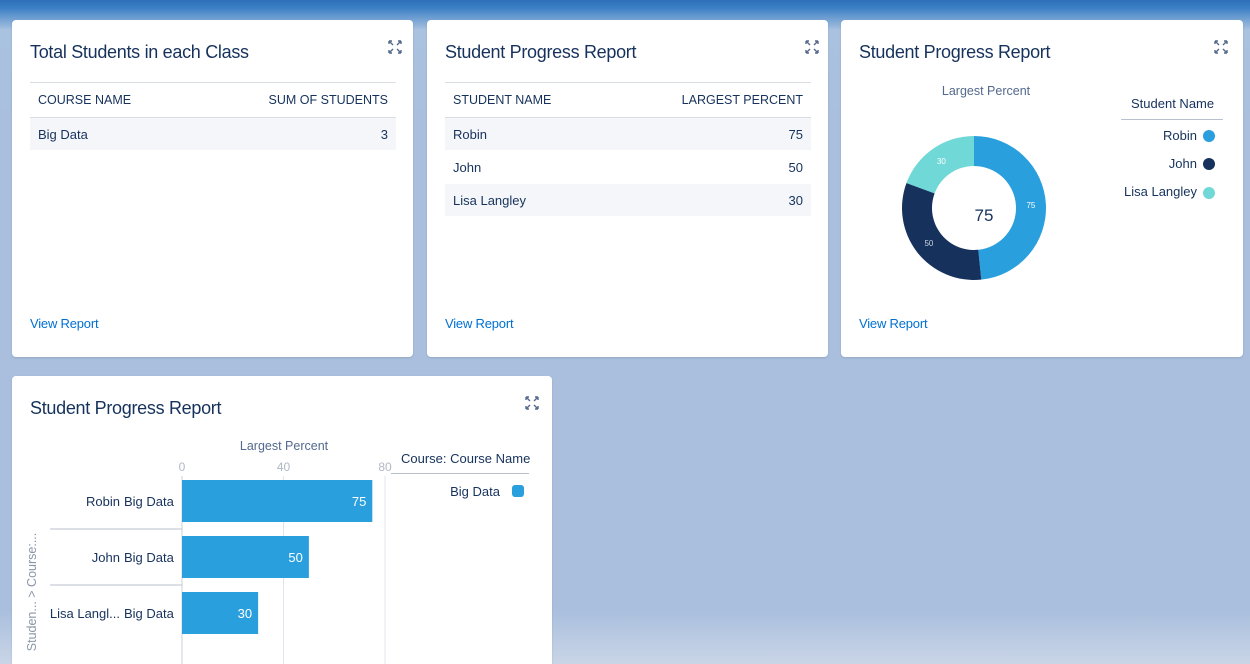 The width and height of the screenshot is (1250, 664). Describe the element at coordinates (84, 100) in the screenshot. I see `column-header-course-name: COURSE NAME` at that location.